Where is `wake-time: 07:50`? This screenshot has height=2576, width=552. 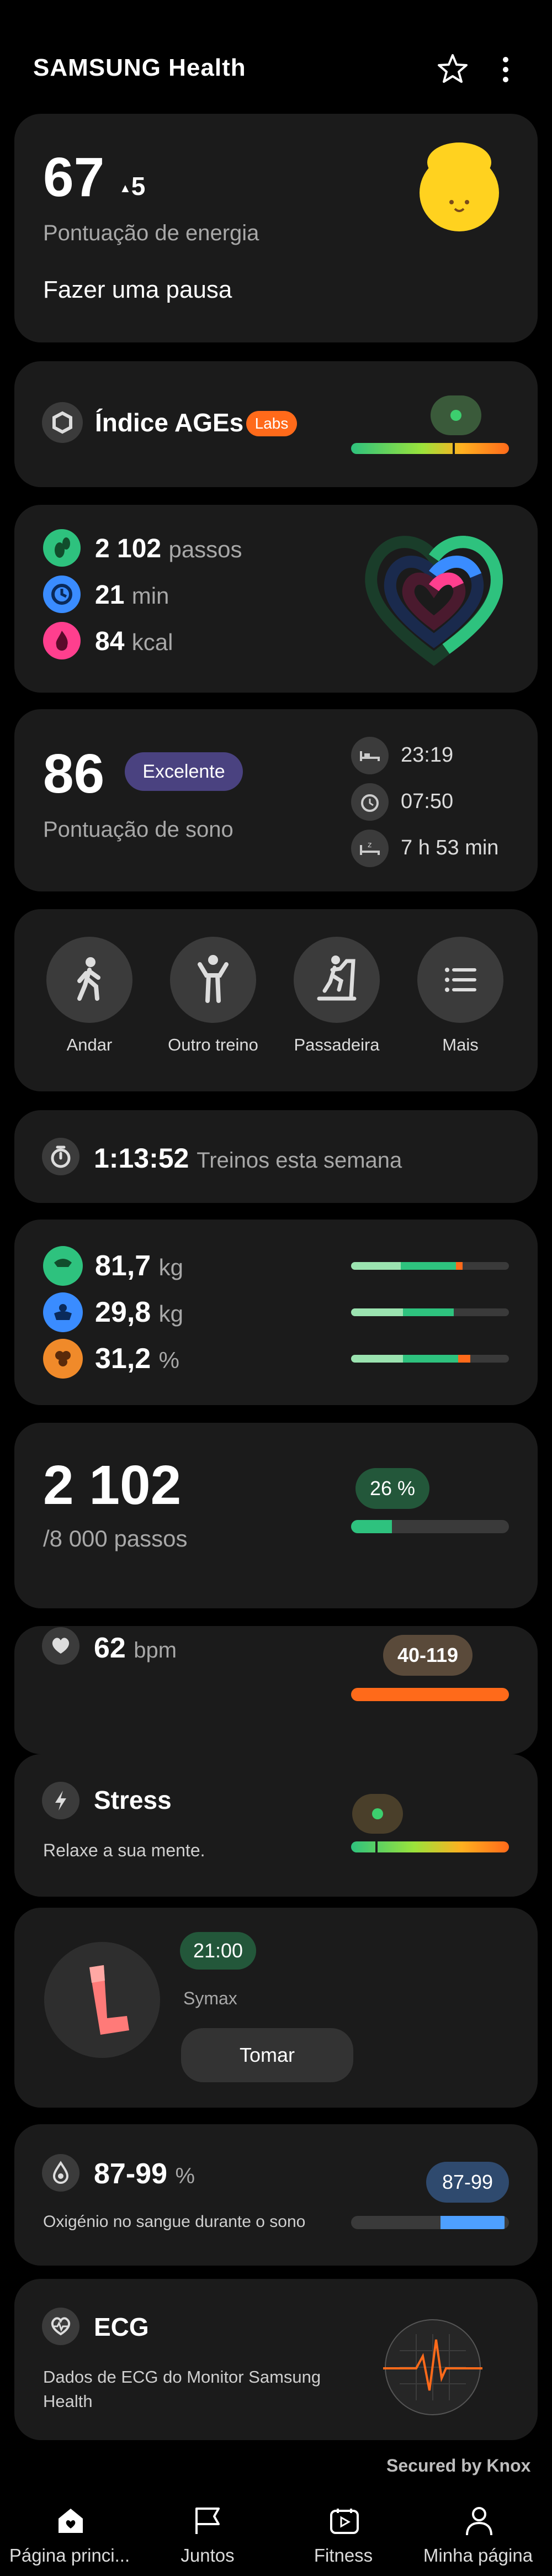
wake-time: 07:50 is located at coordinates (428, 801).